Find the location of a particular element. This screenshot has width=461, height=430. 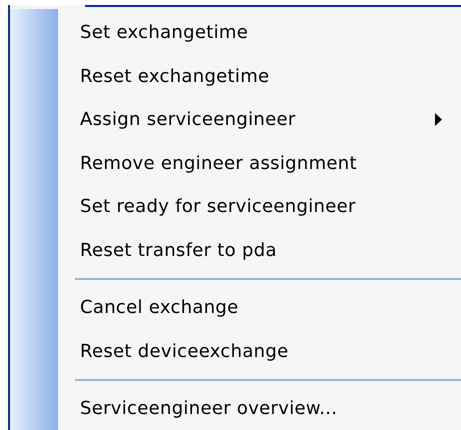

menu-item: Set exchangetime is located at coordinates (235, 32).